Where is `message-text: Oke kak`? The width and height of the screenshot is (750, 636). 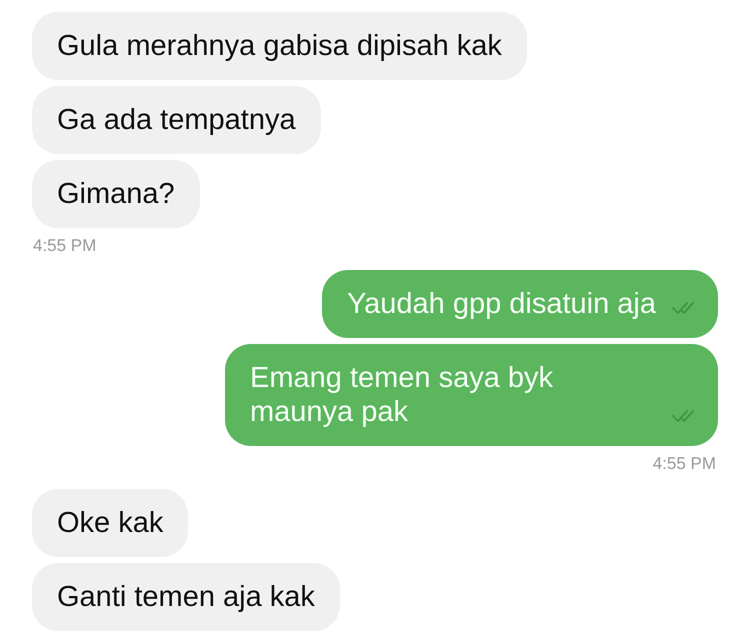
message-text: Oke kak is located at coordinates (110, 523).